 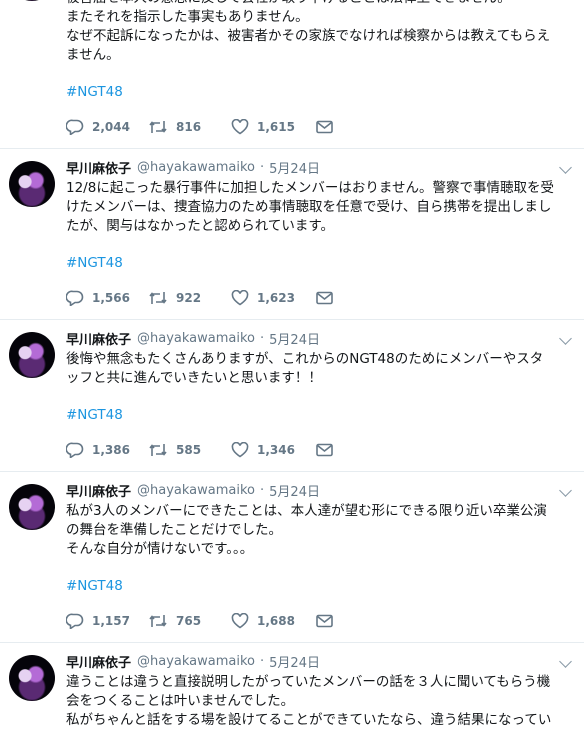 I want to click on retweet-count: 585, so click(x=189, y=450).